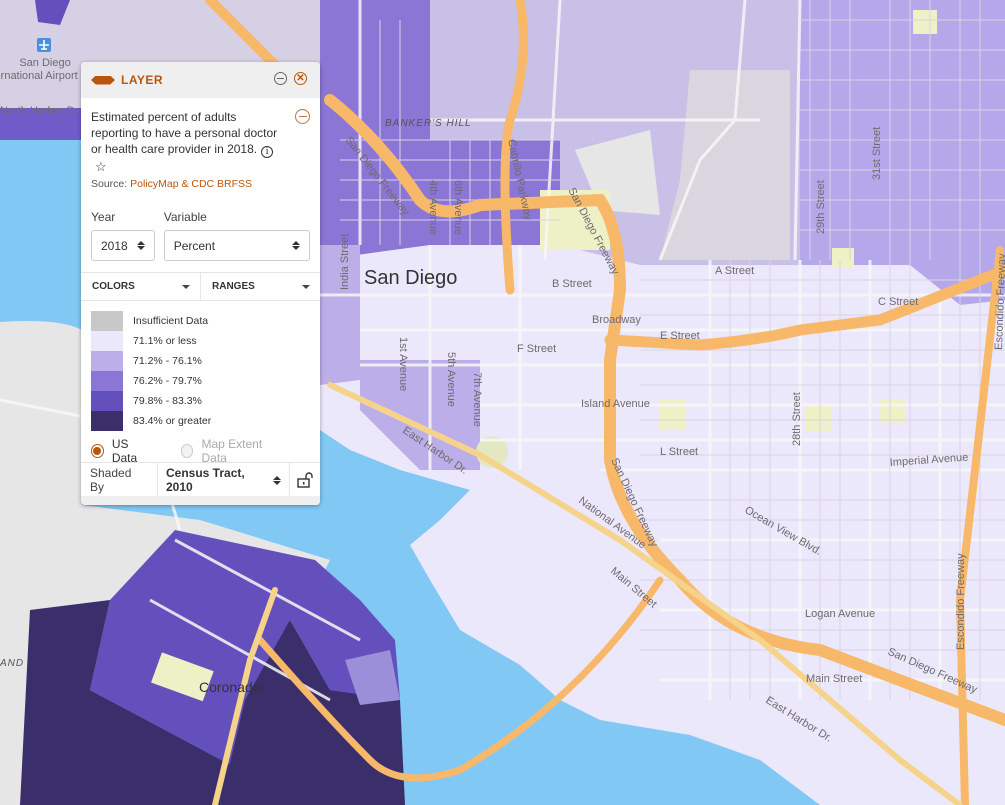 The image size is (1005, 805). What do you see at coordinates (39, 76) in the screenshot?
I see `label-airport-2: International Airport` at bounding box center [39, 76].